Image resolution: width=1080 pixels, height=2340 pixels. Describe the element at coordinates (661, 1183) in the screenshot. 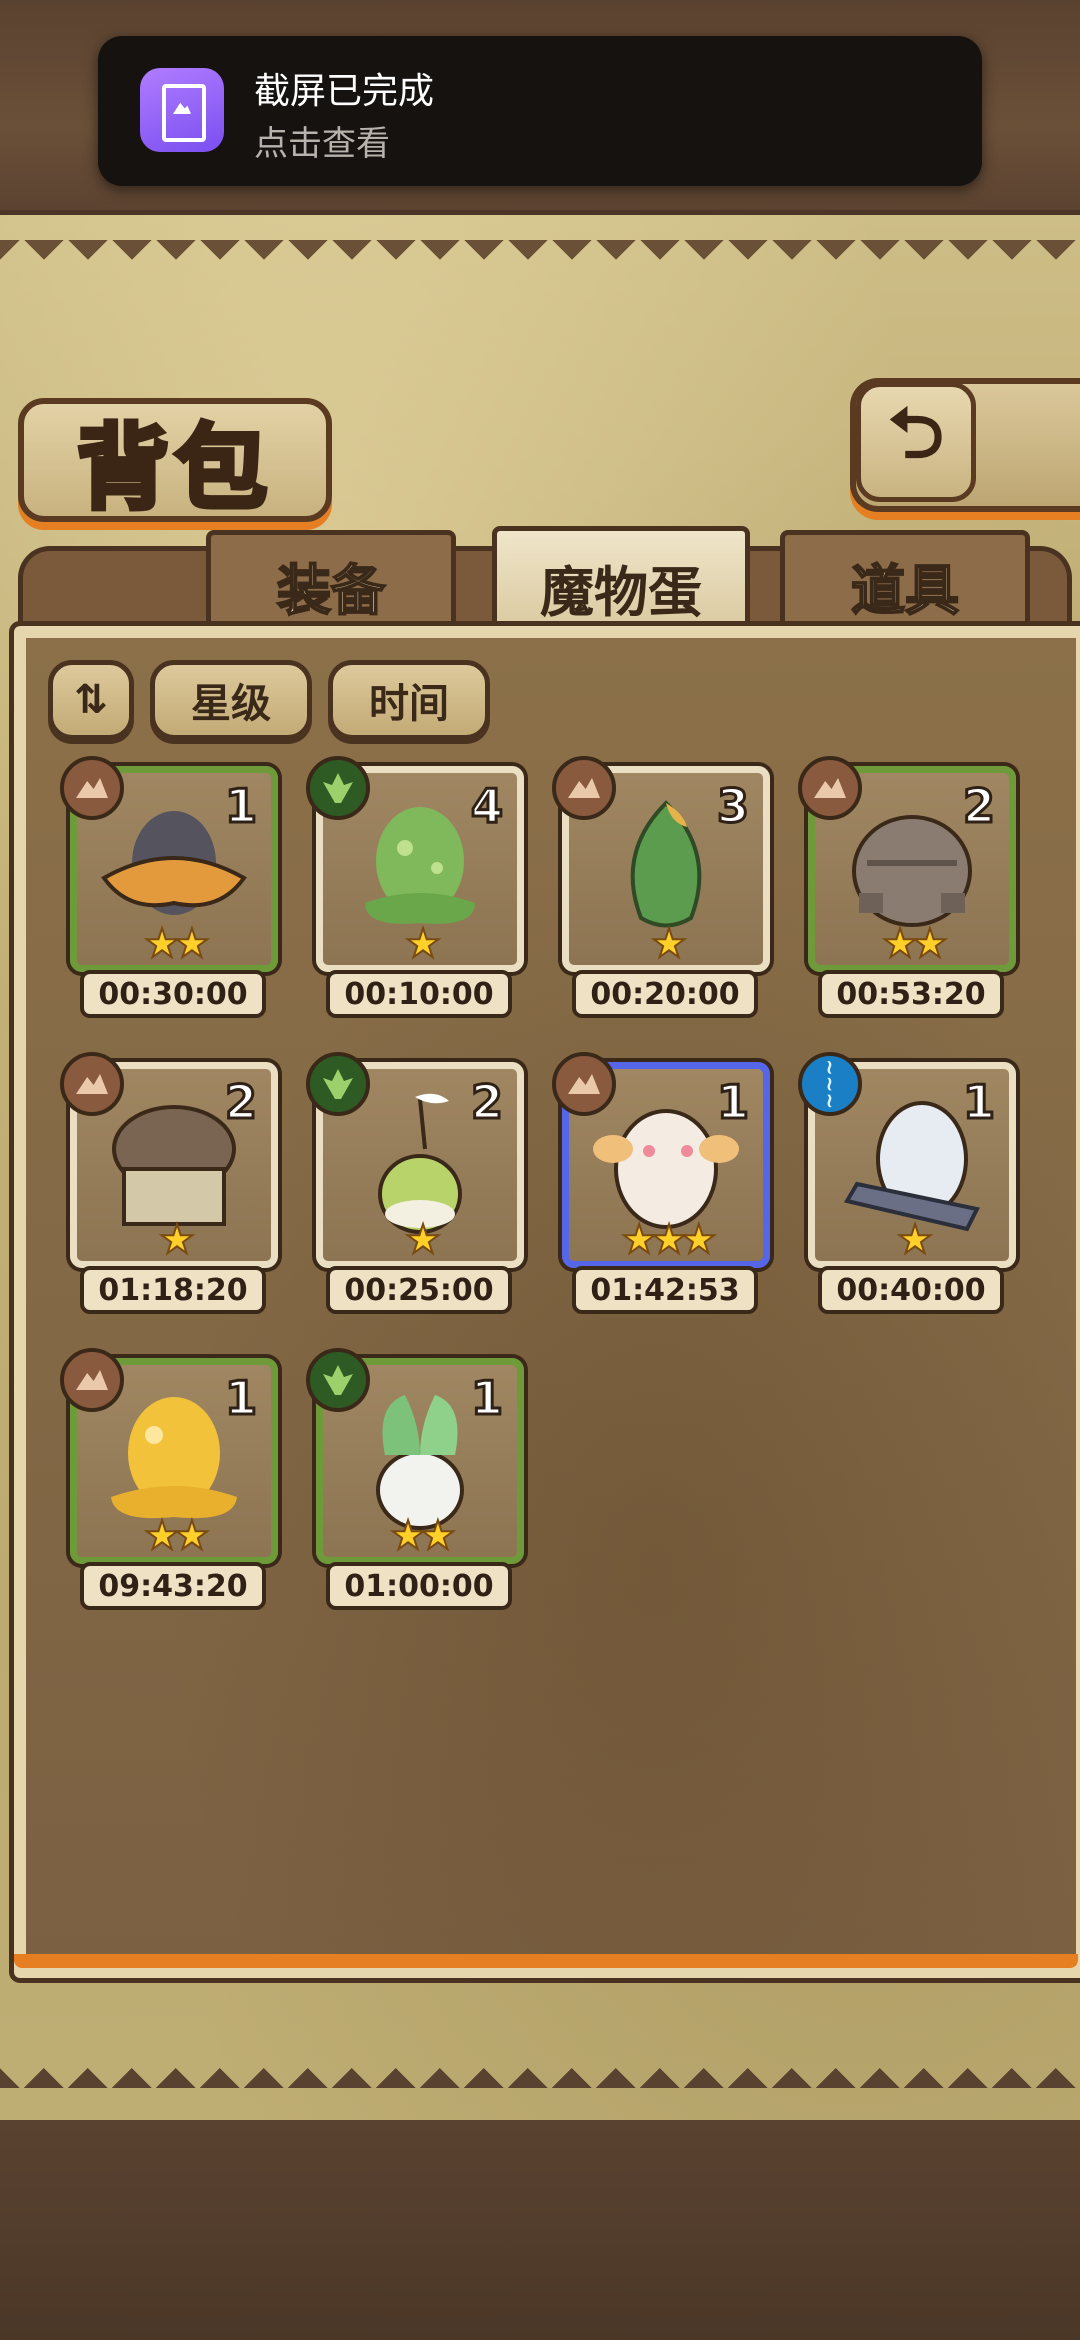

I see `egg-card: ★★★ 1 01:42:53` at that location.